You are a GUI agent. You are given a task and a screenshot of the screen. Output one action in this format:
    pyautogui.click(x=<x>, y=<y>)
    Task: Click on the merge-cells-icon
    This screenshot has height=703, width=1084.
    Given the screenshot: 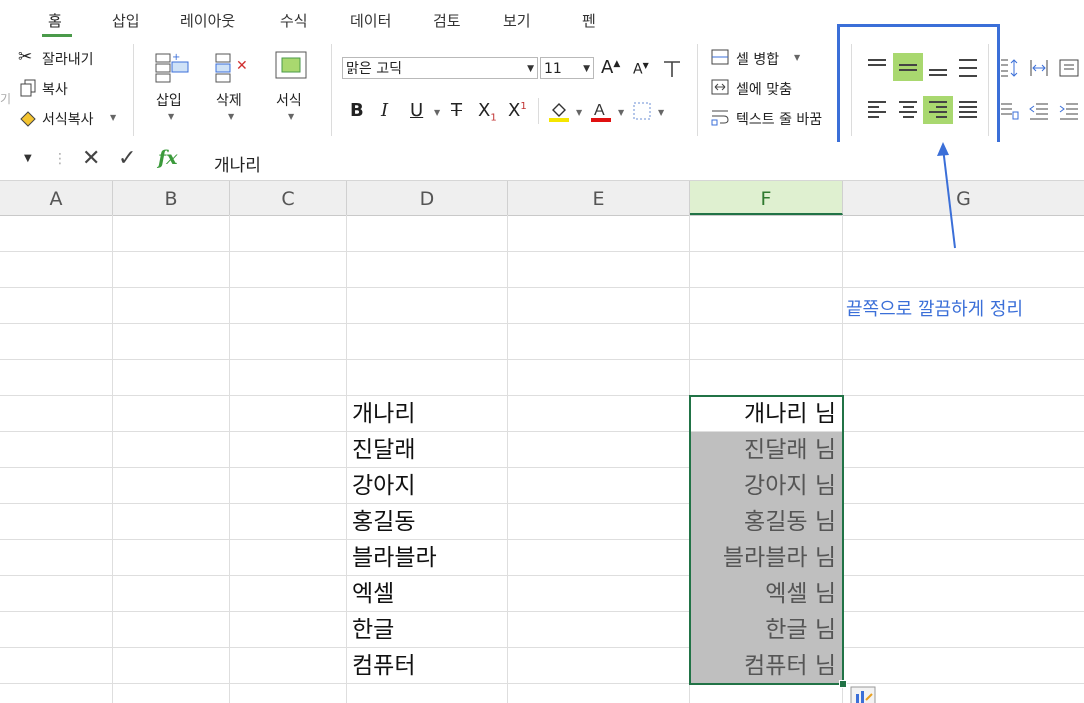 What is the action you would take?
    pyautogui.click(x=720, y=57)
    